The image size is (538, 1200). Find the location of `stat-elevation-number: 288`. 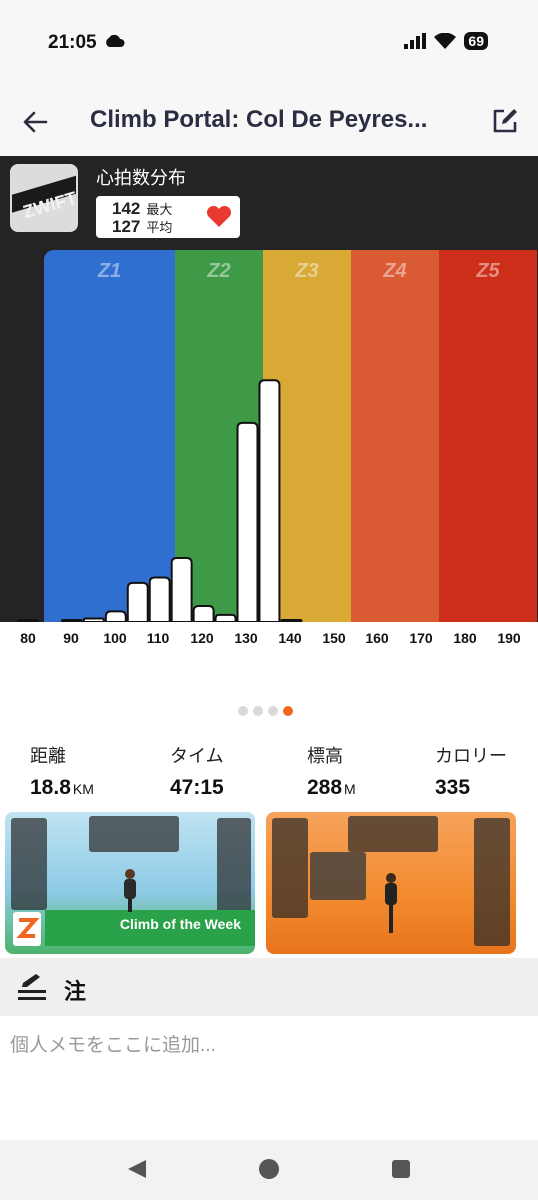

stat-elevation-number: 288 is located at coordinates (325, 787).